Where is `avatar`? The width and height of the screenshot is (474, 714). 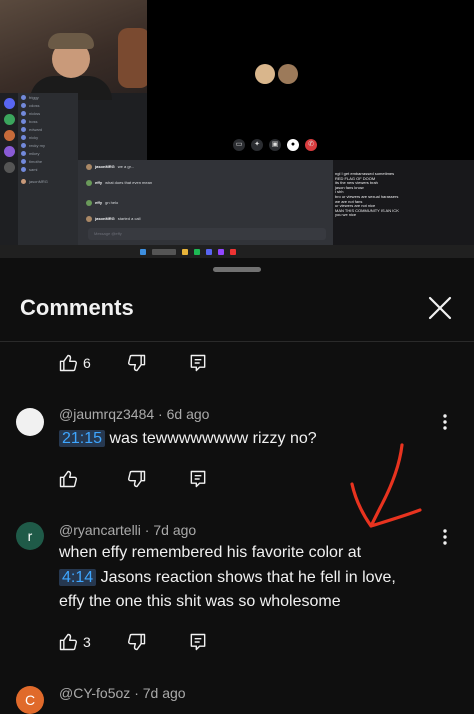
avatar is located at coordinates (30, 422).